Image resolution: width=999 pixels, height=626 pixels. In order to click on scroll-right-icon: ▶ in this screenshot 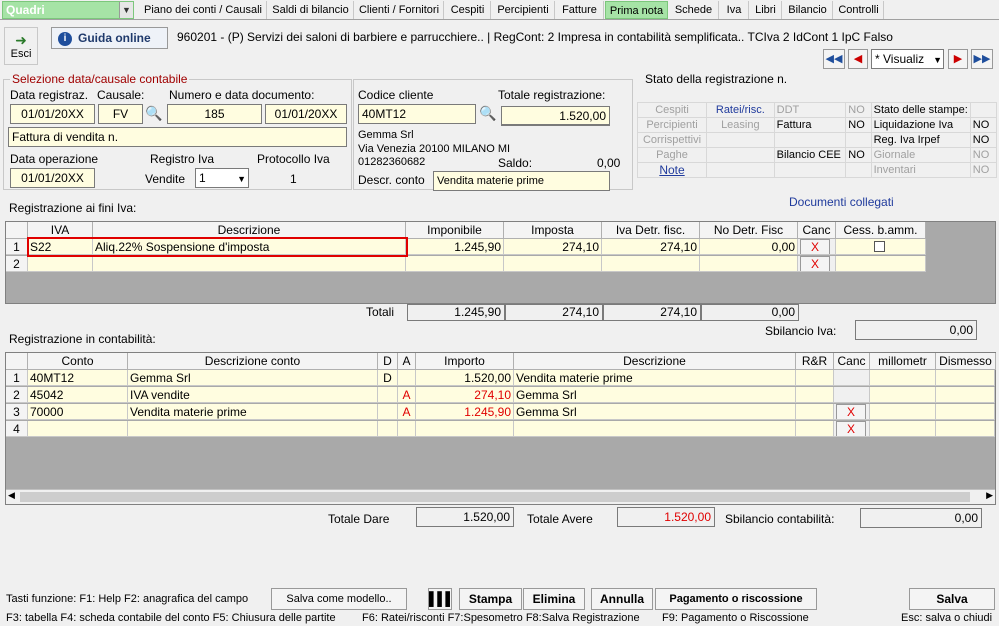, I will do `click(989, 495)`.